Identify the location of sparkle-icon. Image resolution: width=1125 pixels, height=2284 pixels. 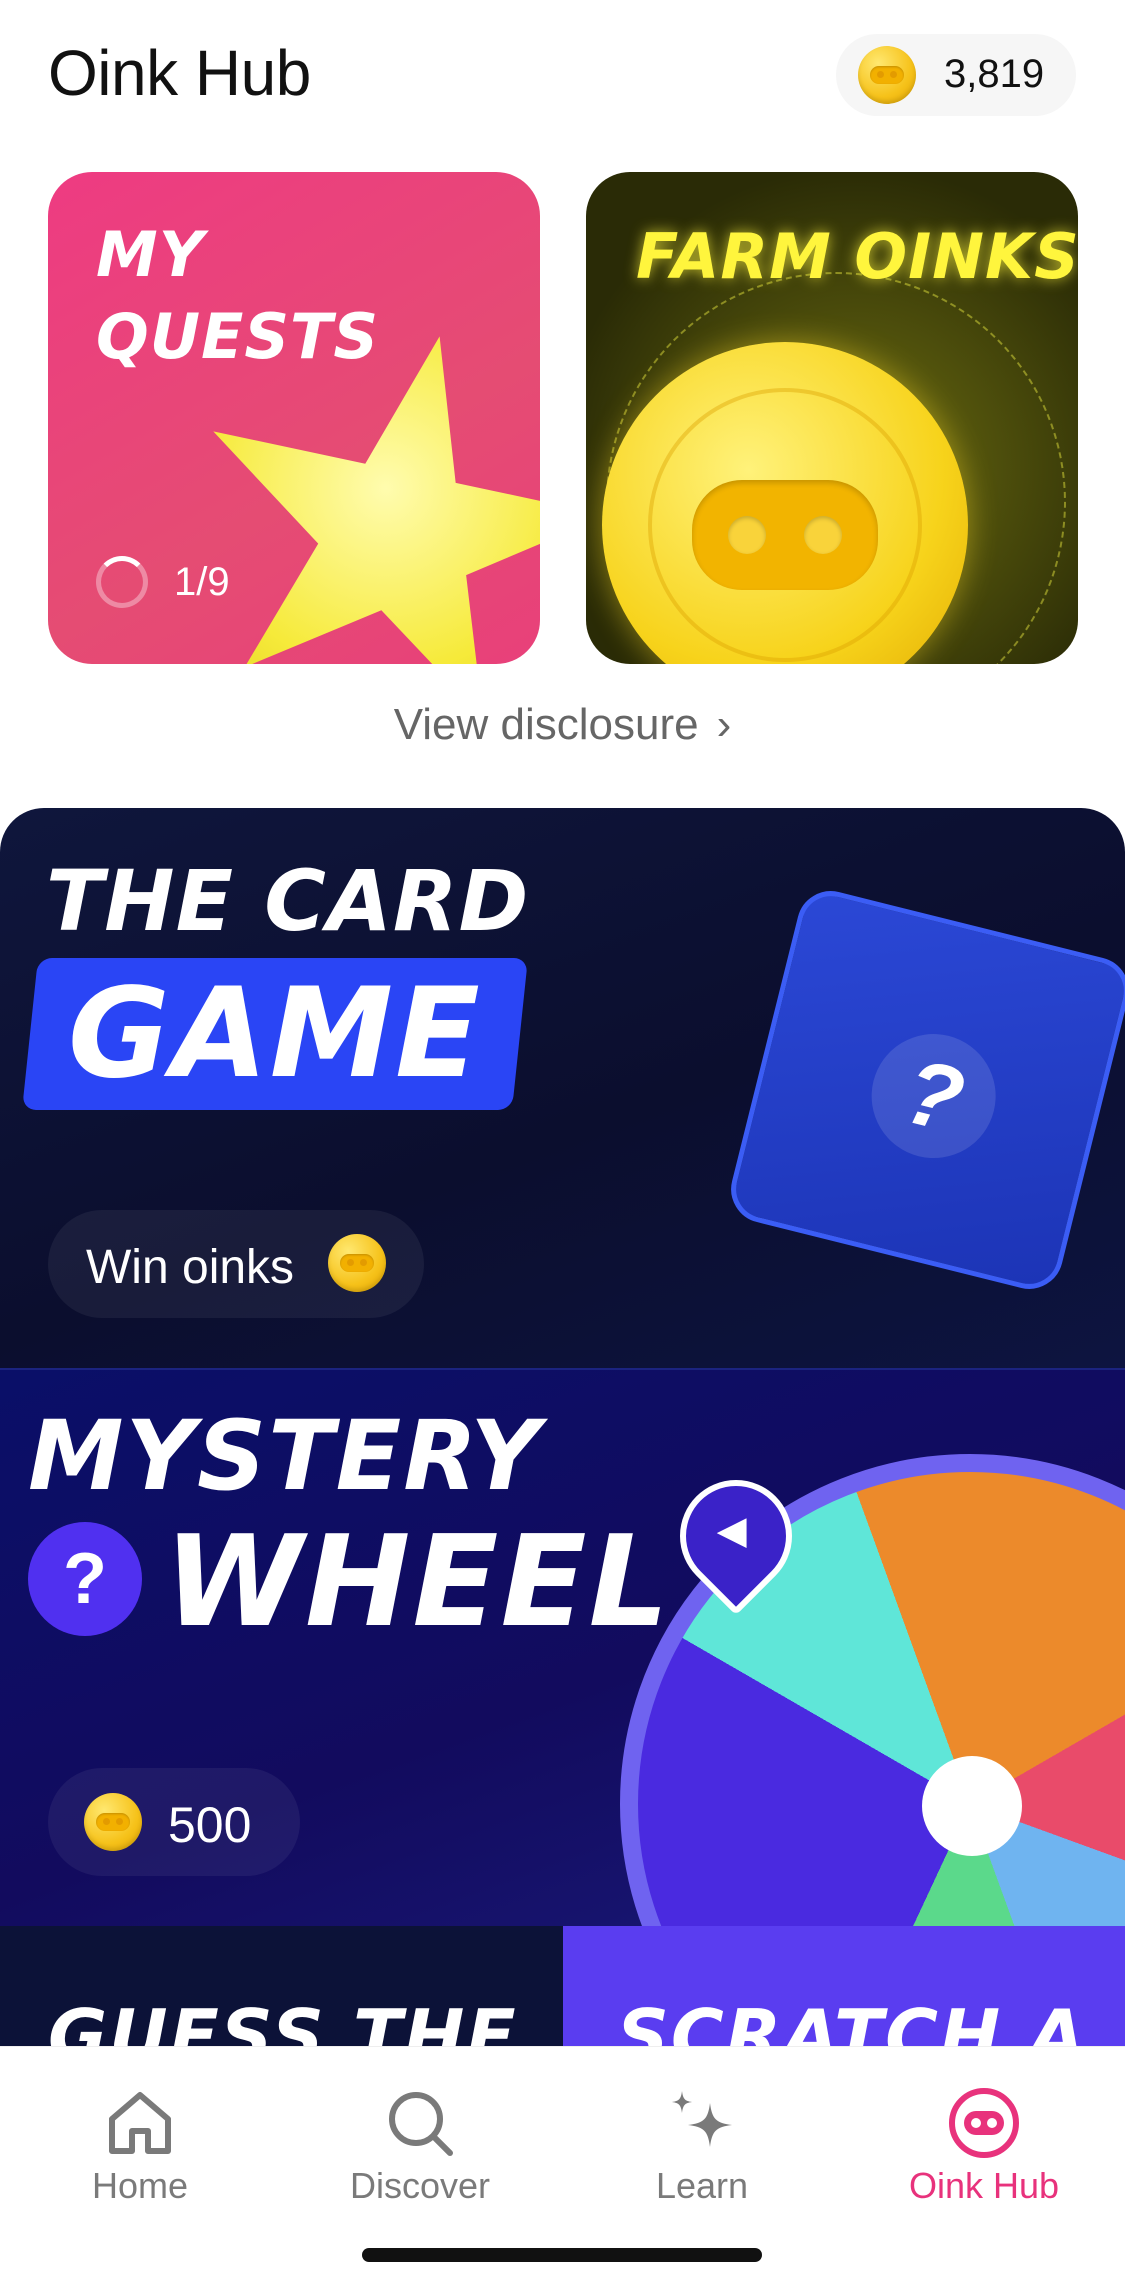
(702, 2119).